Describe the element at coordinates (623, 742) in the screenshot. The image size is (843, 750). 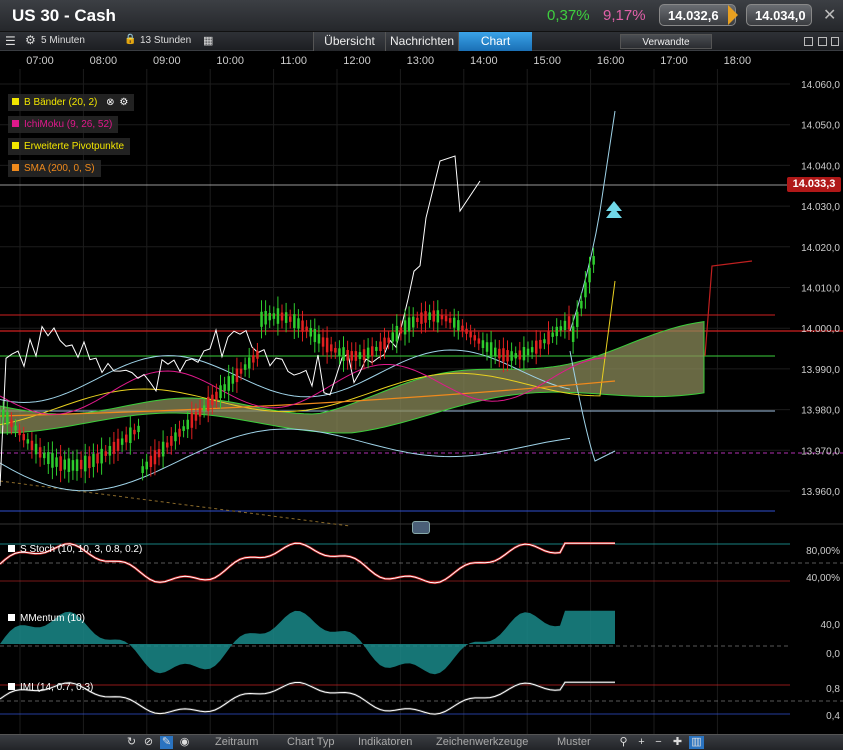
I see `zoom-icon: ⚲` at that location.